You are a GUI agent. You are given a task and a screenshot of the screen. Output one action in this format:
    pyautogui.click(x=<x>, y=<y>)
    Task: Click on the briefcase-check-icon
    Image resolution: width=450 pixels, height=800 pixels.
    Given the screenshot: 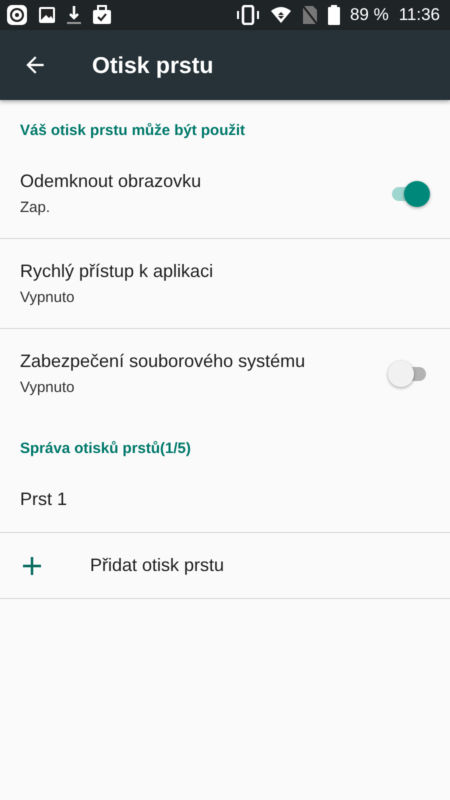 What is the action you would take?
    pyautogui.click(x=102, y=15)
    